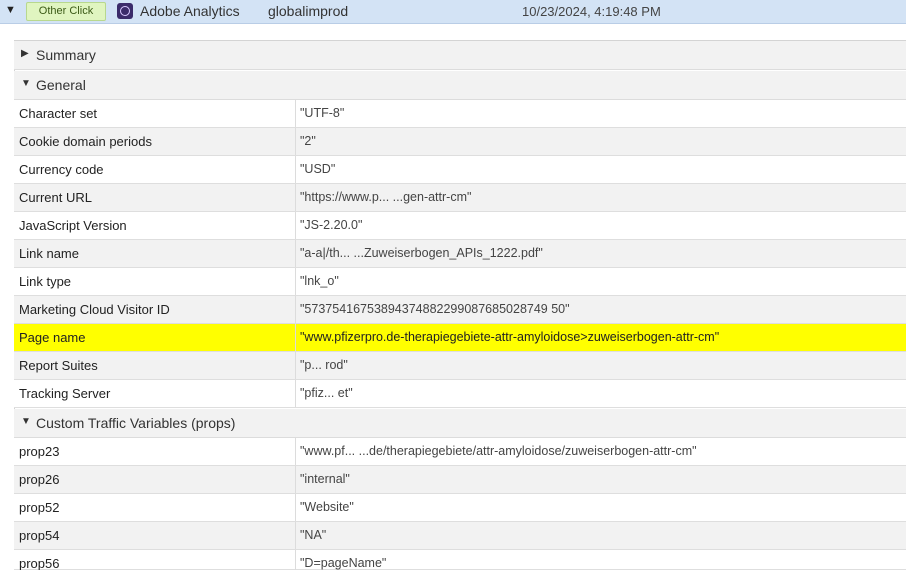 The height and width of the screenshot is (570, 906). What do you see at coordinates (460, 480) in the screenshot?
I see `table-row: prop26 "internal"` at bounding box center [460, 480].